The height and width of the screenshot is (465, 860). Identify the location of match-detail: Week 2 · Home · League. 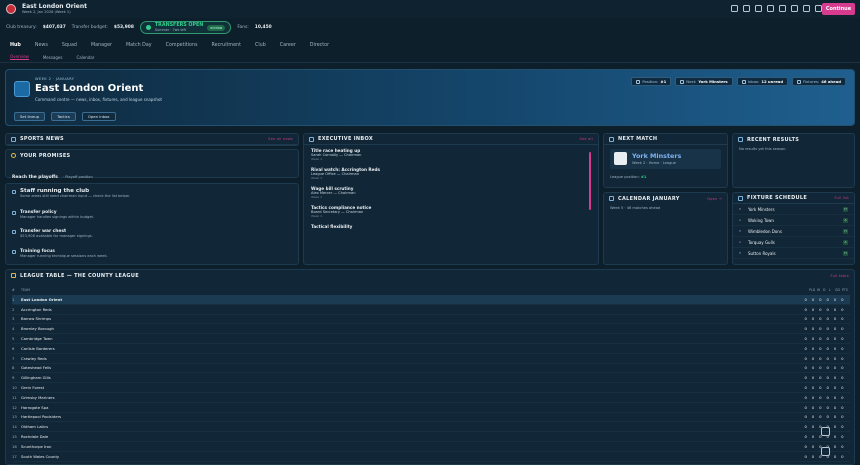
(654, 163).